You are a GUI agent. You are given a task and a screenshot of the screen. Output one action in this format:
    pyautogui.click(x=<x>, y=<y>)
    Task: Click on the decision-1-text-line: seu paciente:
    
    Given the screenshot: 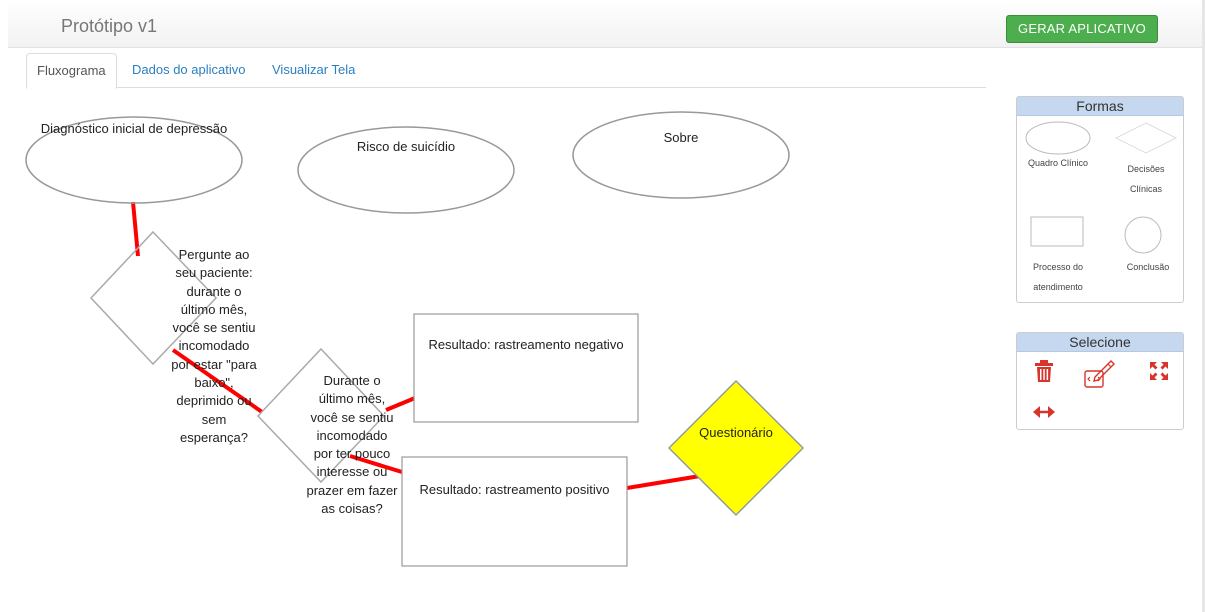 What is the action you would take?
    pyautogui.click(x=214, y=273)
    